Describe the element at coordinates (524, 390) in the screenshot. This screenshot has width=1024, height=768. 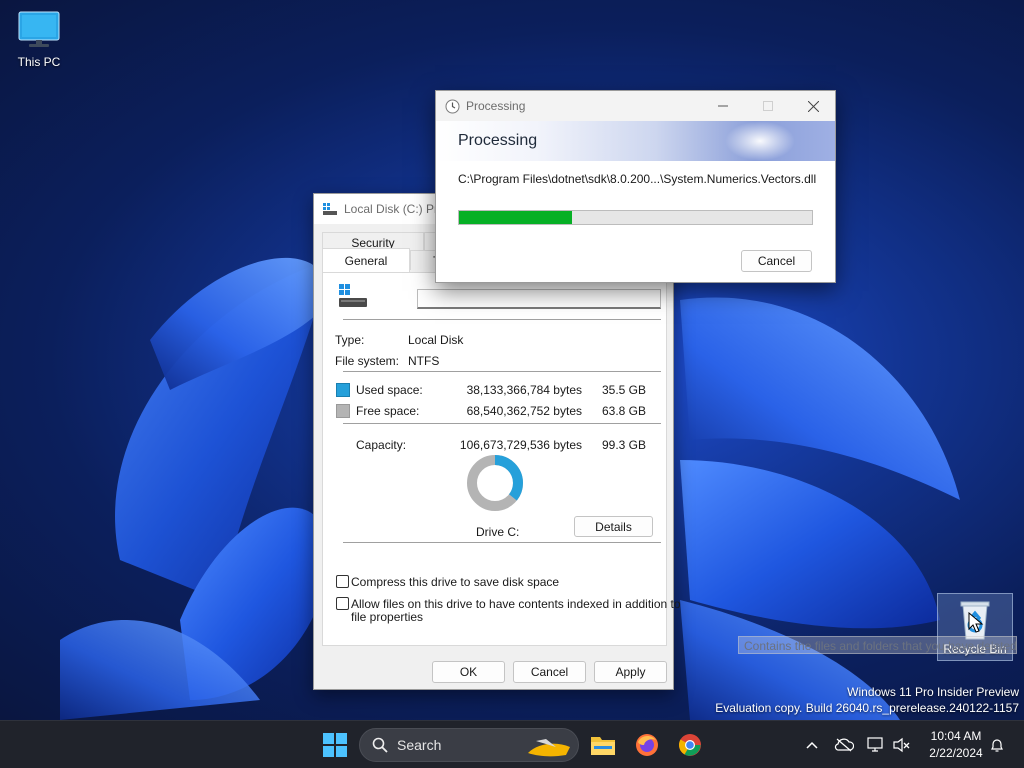
I see `used-space-bytes: 38,133,366,784 bytes` at that location.